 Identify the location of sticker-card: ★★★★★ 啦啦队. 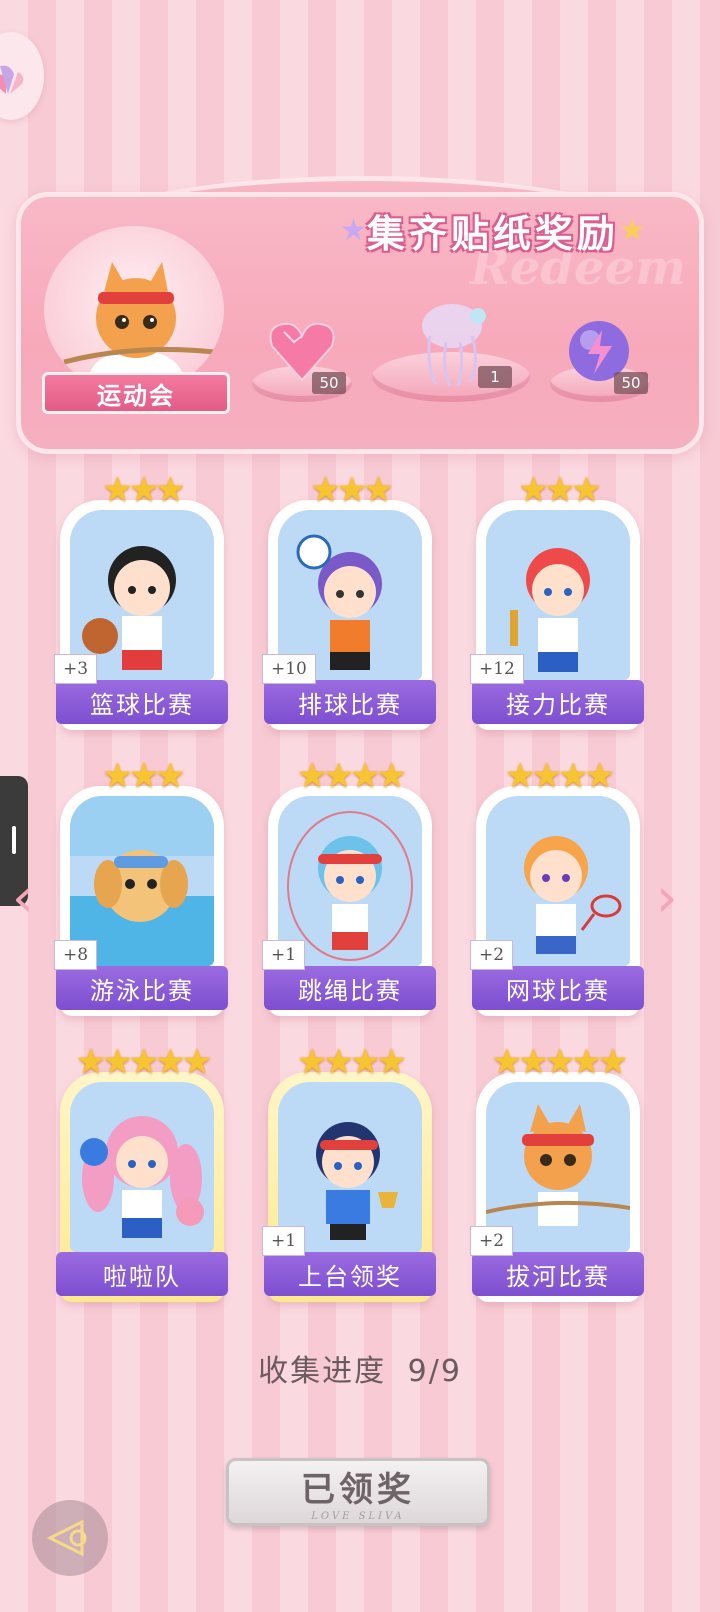
(142, 1172).